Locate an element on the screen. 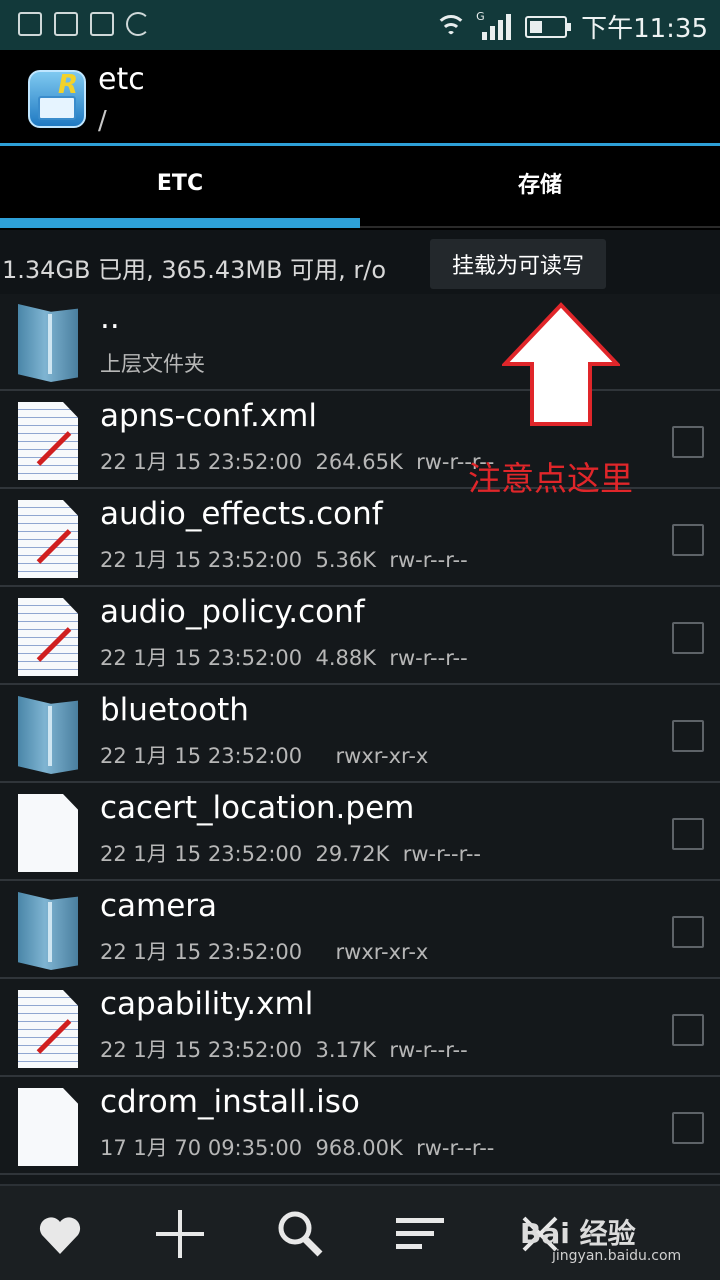  tab-storage: 存储 is located at coordinates (540, 183).